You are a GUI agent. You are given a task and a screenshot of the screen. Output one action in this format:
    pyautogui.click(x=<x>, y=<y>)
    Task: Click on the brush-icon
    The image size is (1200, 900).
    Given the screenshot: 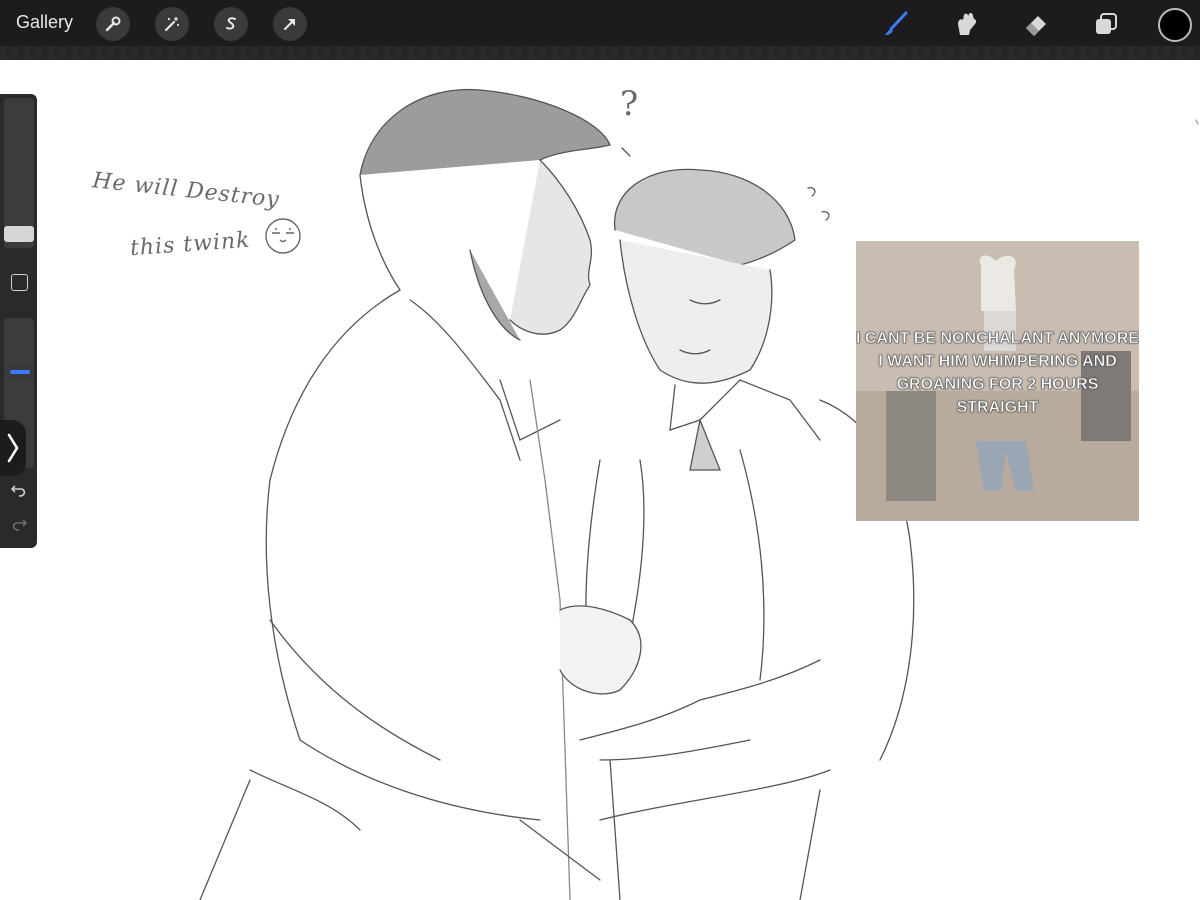 What is the action you would take?
    pyautogui.click(x=896, y=23)
    